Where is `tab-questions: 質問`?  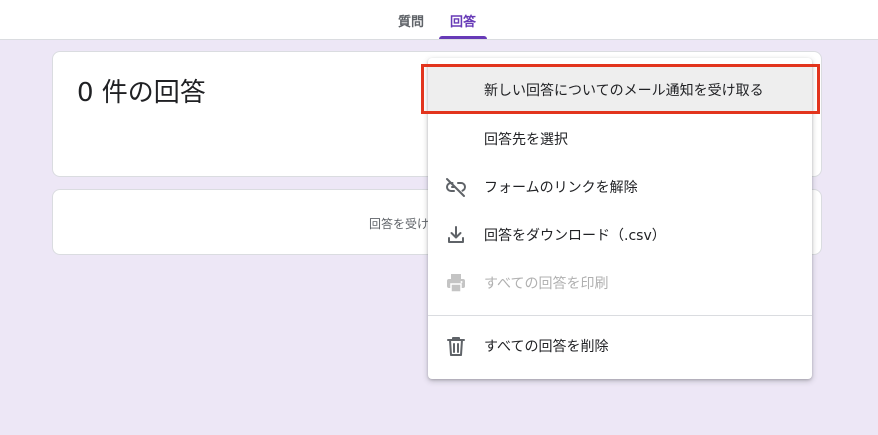 tab-questions: 質問 is located at coordinates (411, 20).